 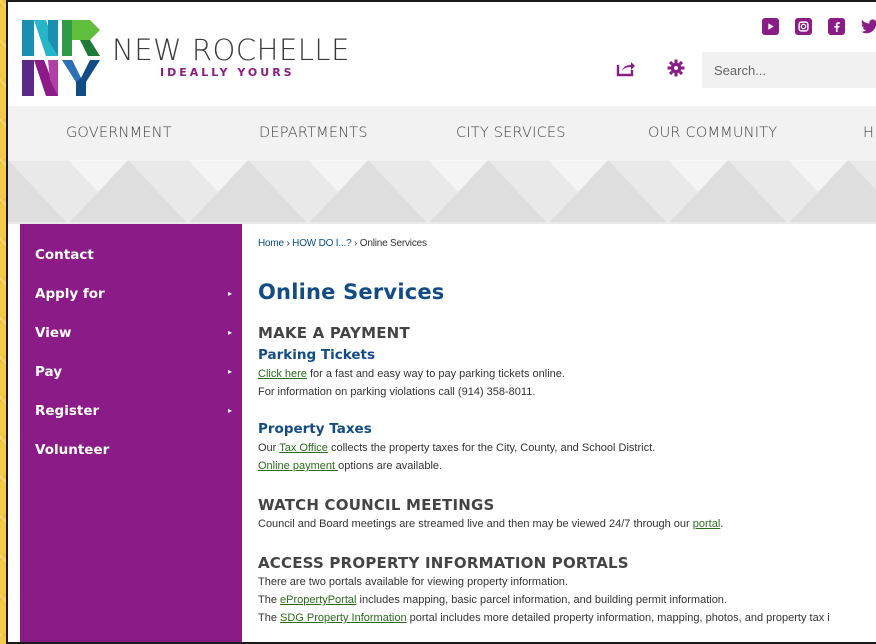 I want to click on sidebar-item-label: Register, so click(x=67, y=411).